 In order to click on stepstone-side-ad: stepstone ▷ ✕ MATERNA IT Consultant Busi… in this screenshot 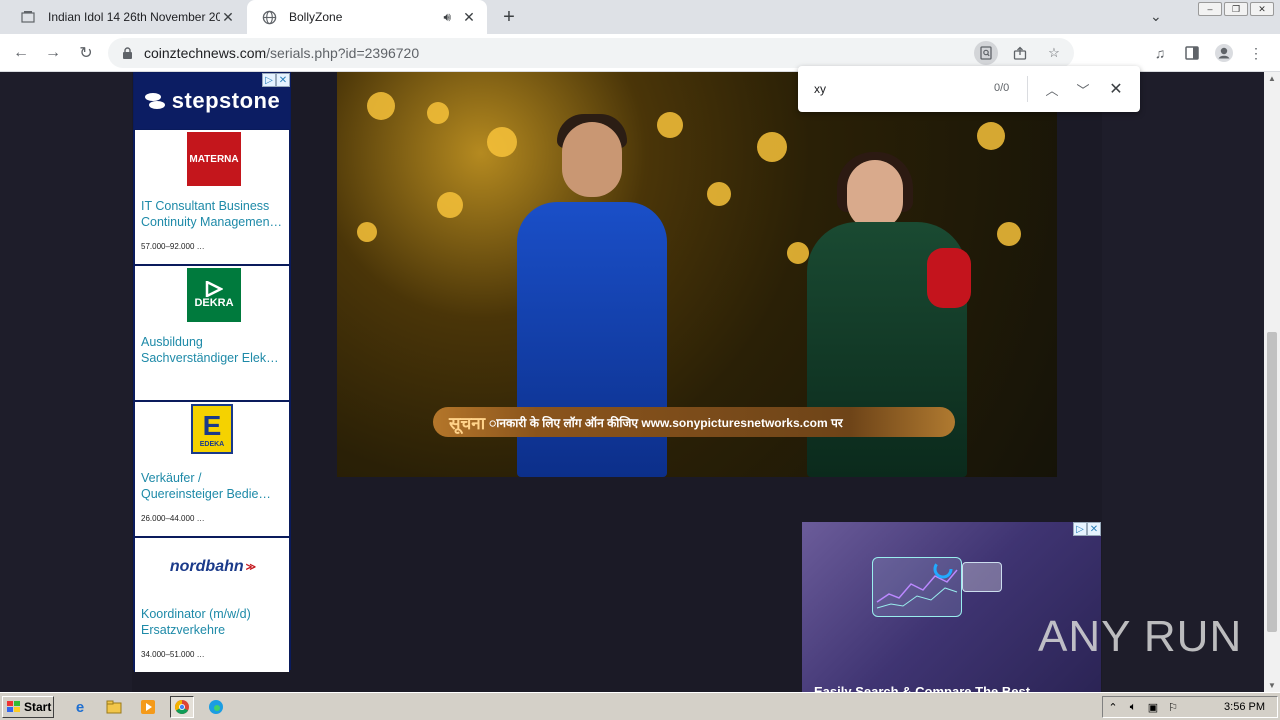, I will do `click(212, 372)`.